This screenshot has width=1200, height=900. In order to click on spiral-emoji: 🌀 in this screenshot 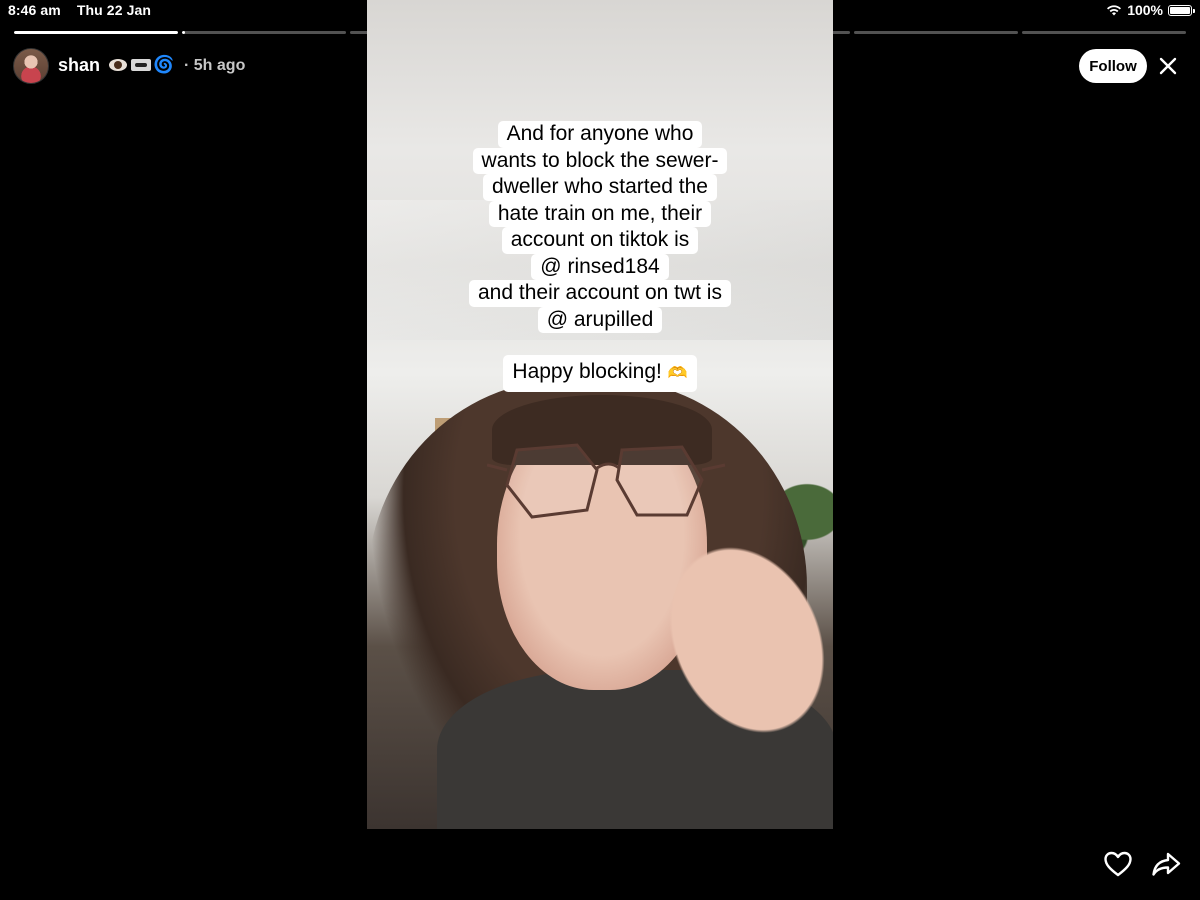, I will do `click(164, 64)`.